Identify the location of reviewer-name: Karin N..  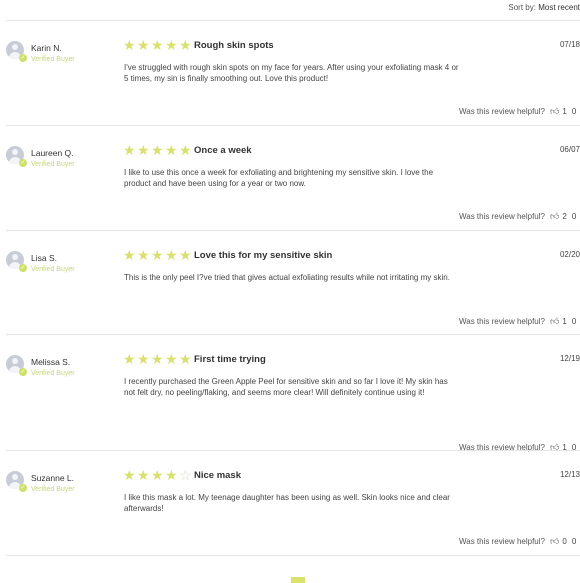
(46, 48).